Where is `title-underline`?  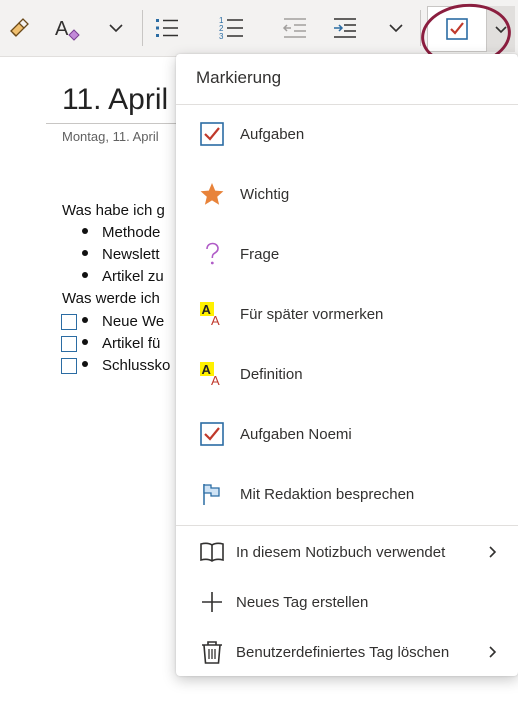 title-underline is located at coordinates (116, 123).